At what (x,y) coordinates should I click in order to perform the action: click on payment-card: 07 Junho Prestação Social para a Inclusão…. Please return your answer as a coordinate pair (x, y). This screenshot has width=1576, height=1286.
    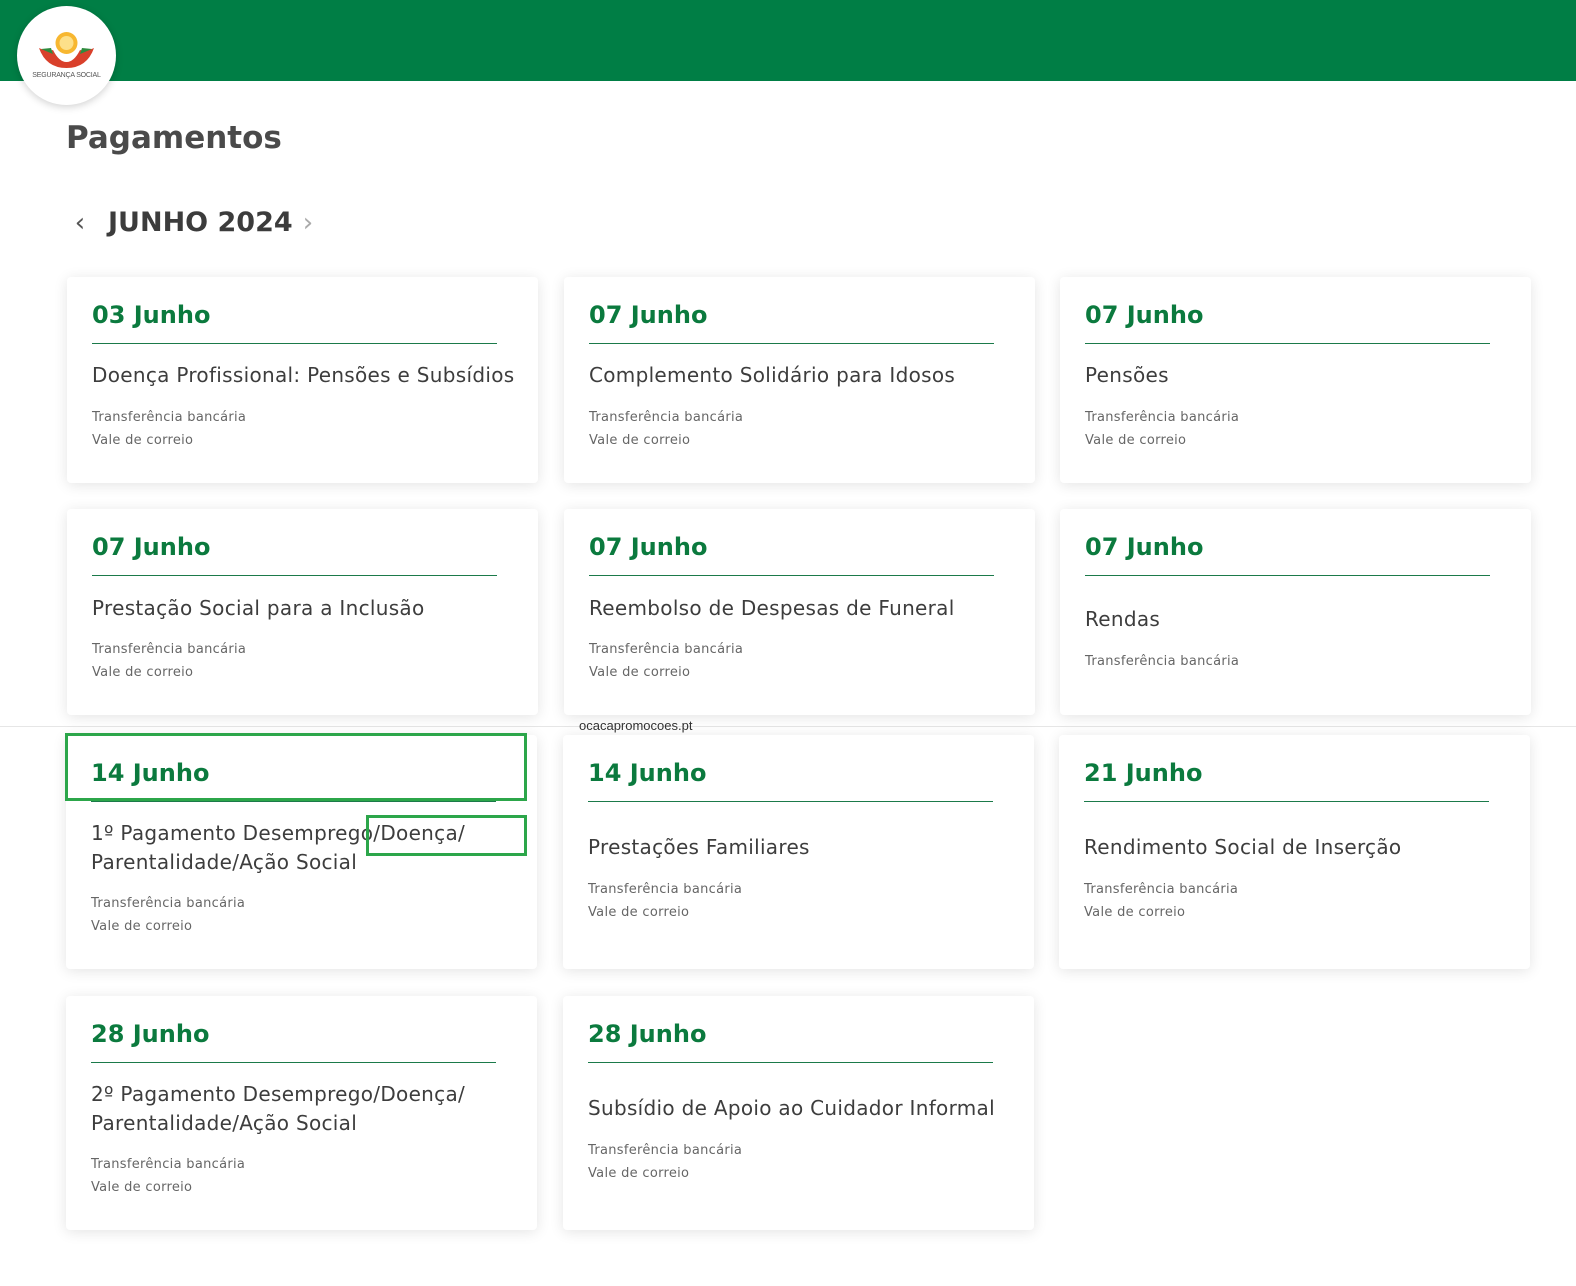
    Looking at the image, I should click on (302, 612).